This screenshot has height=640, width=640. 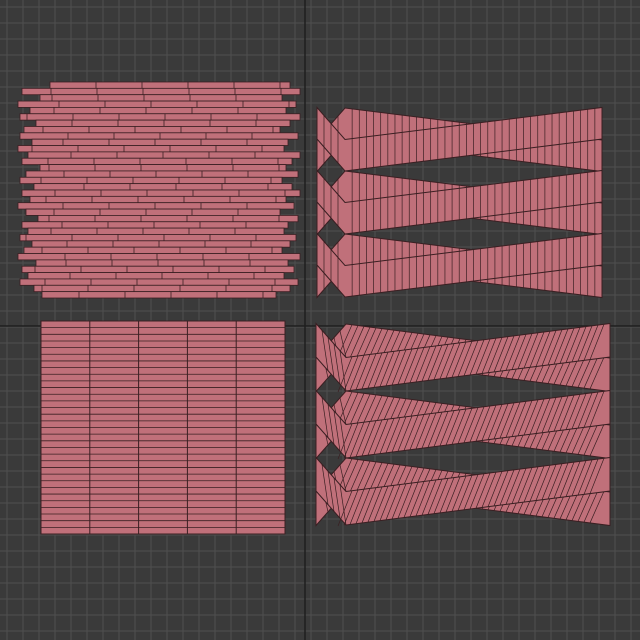 I want to click on parallel-plank-tile, so click(x=163, y=427).